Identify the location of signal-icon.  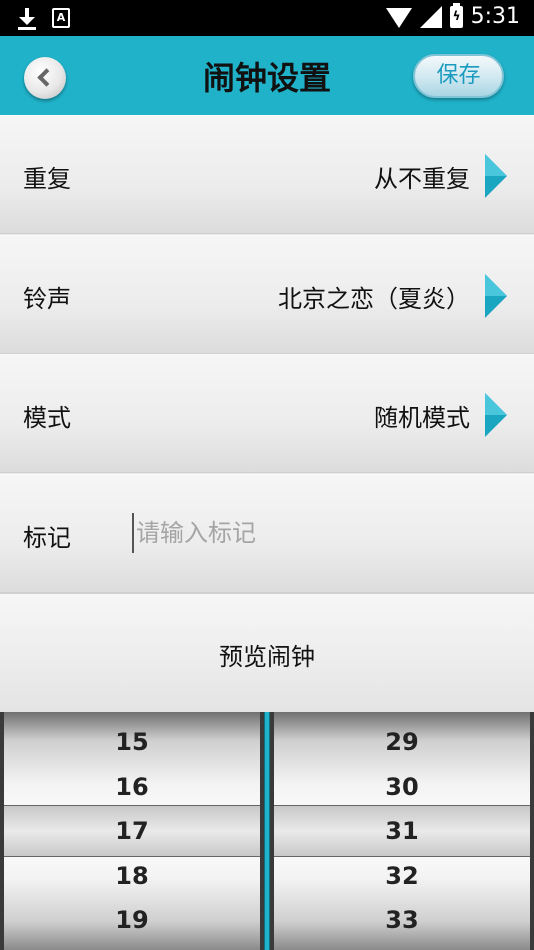
(430, 16).